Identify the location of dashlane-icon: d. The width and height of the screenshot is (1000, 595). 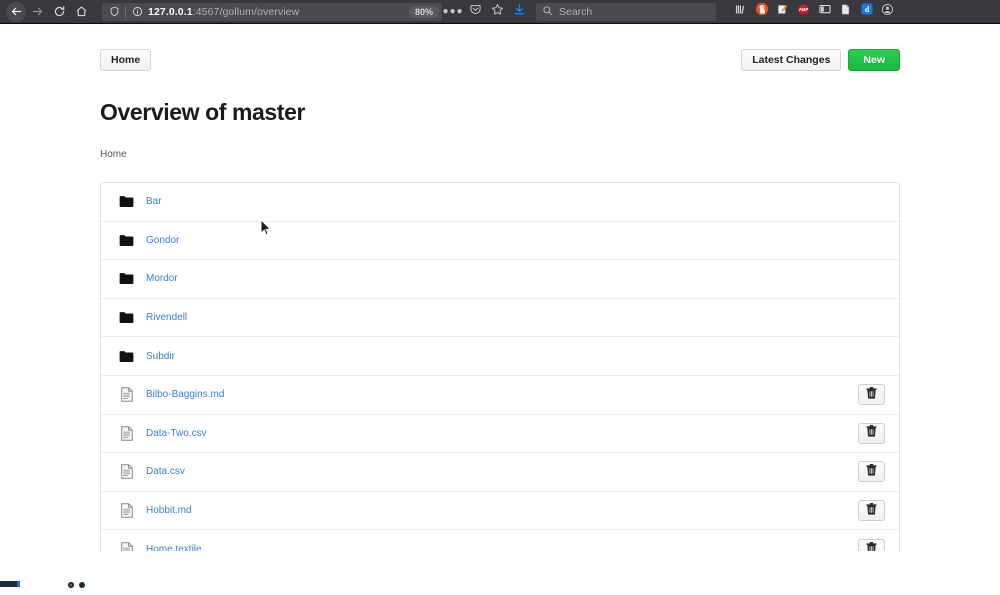
(867, 11).